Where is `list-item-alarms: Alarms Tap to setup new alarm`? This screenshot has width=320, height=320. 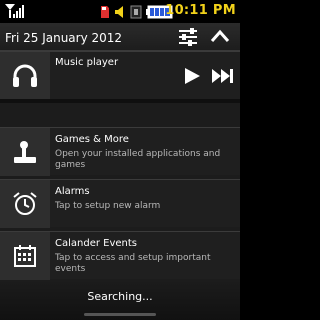 list-item-alarms: Alarms Tap to setup new alarm is located at coordinates (120, 203).